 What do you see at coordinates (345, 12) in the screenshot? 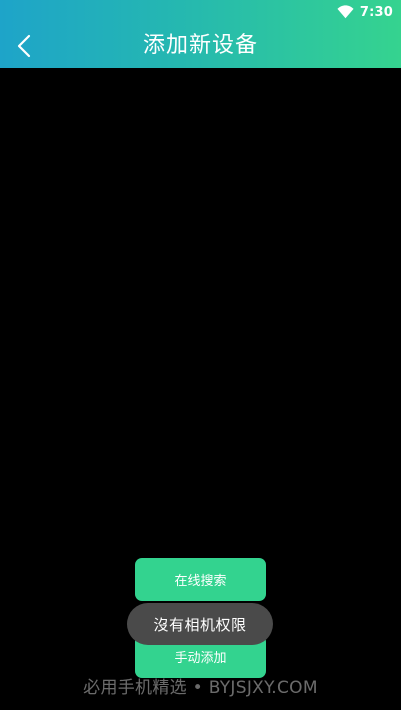
I see `wifi-icon` at bounding box center [345, 12].